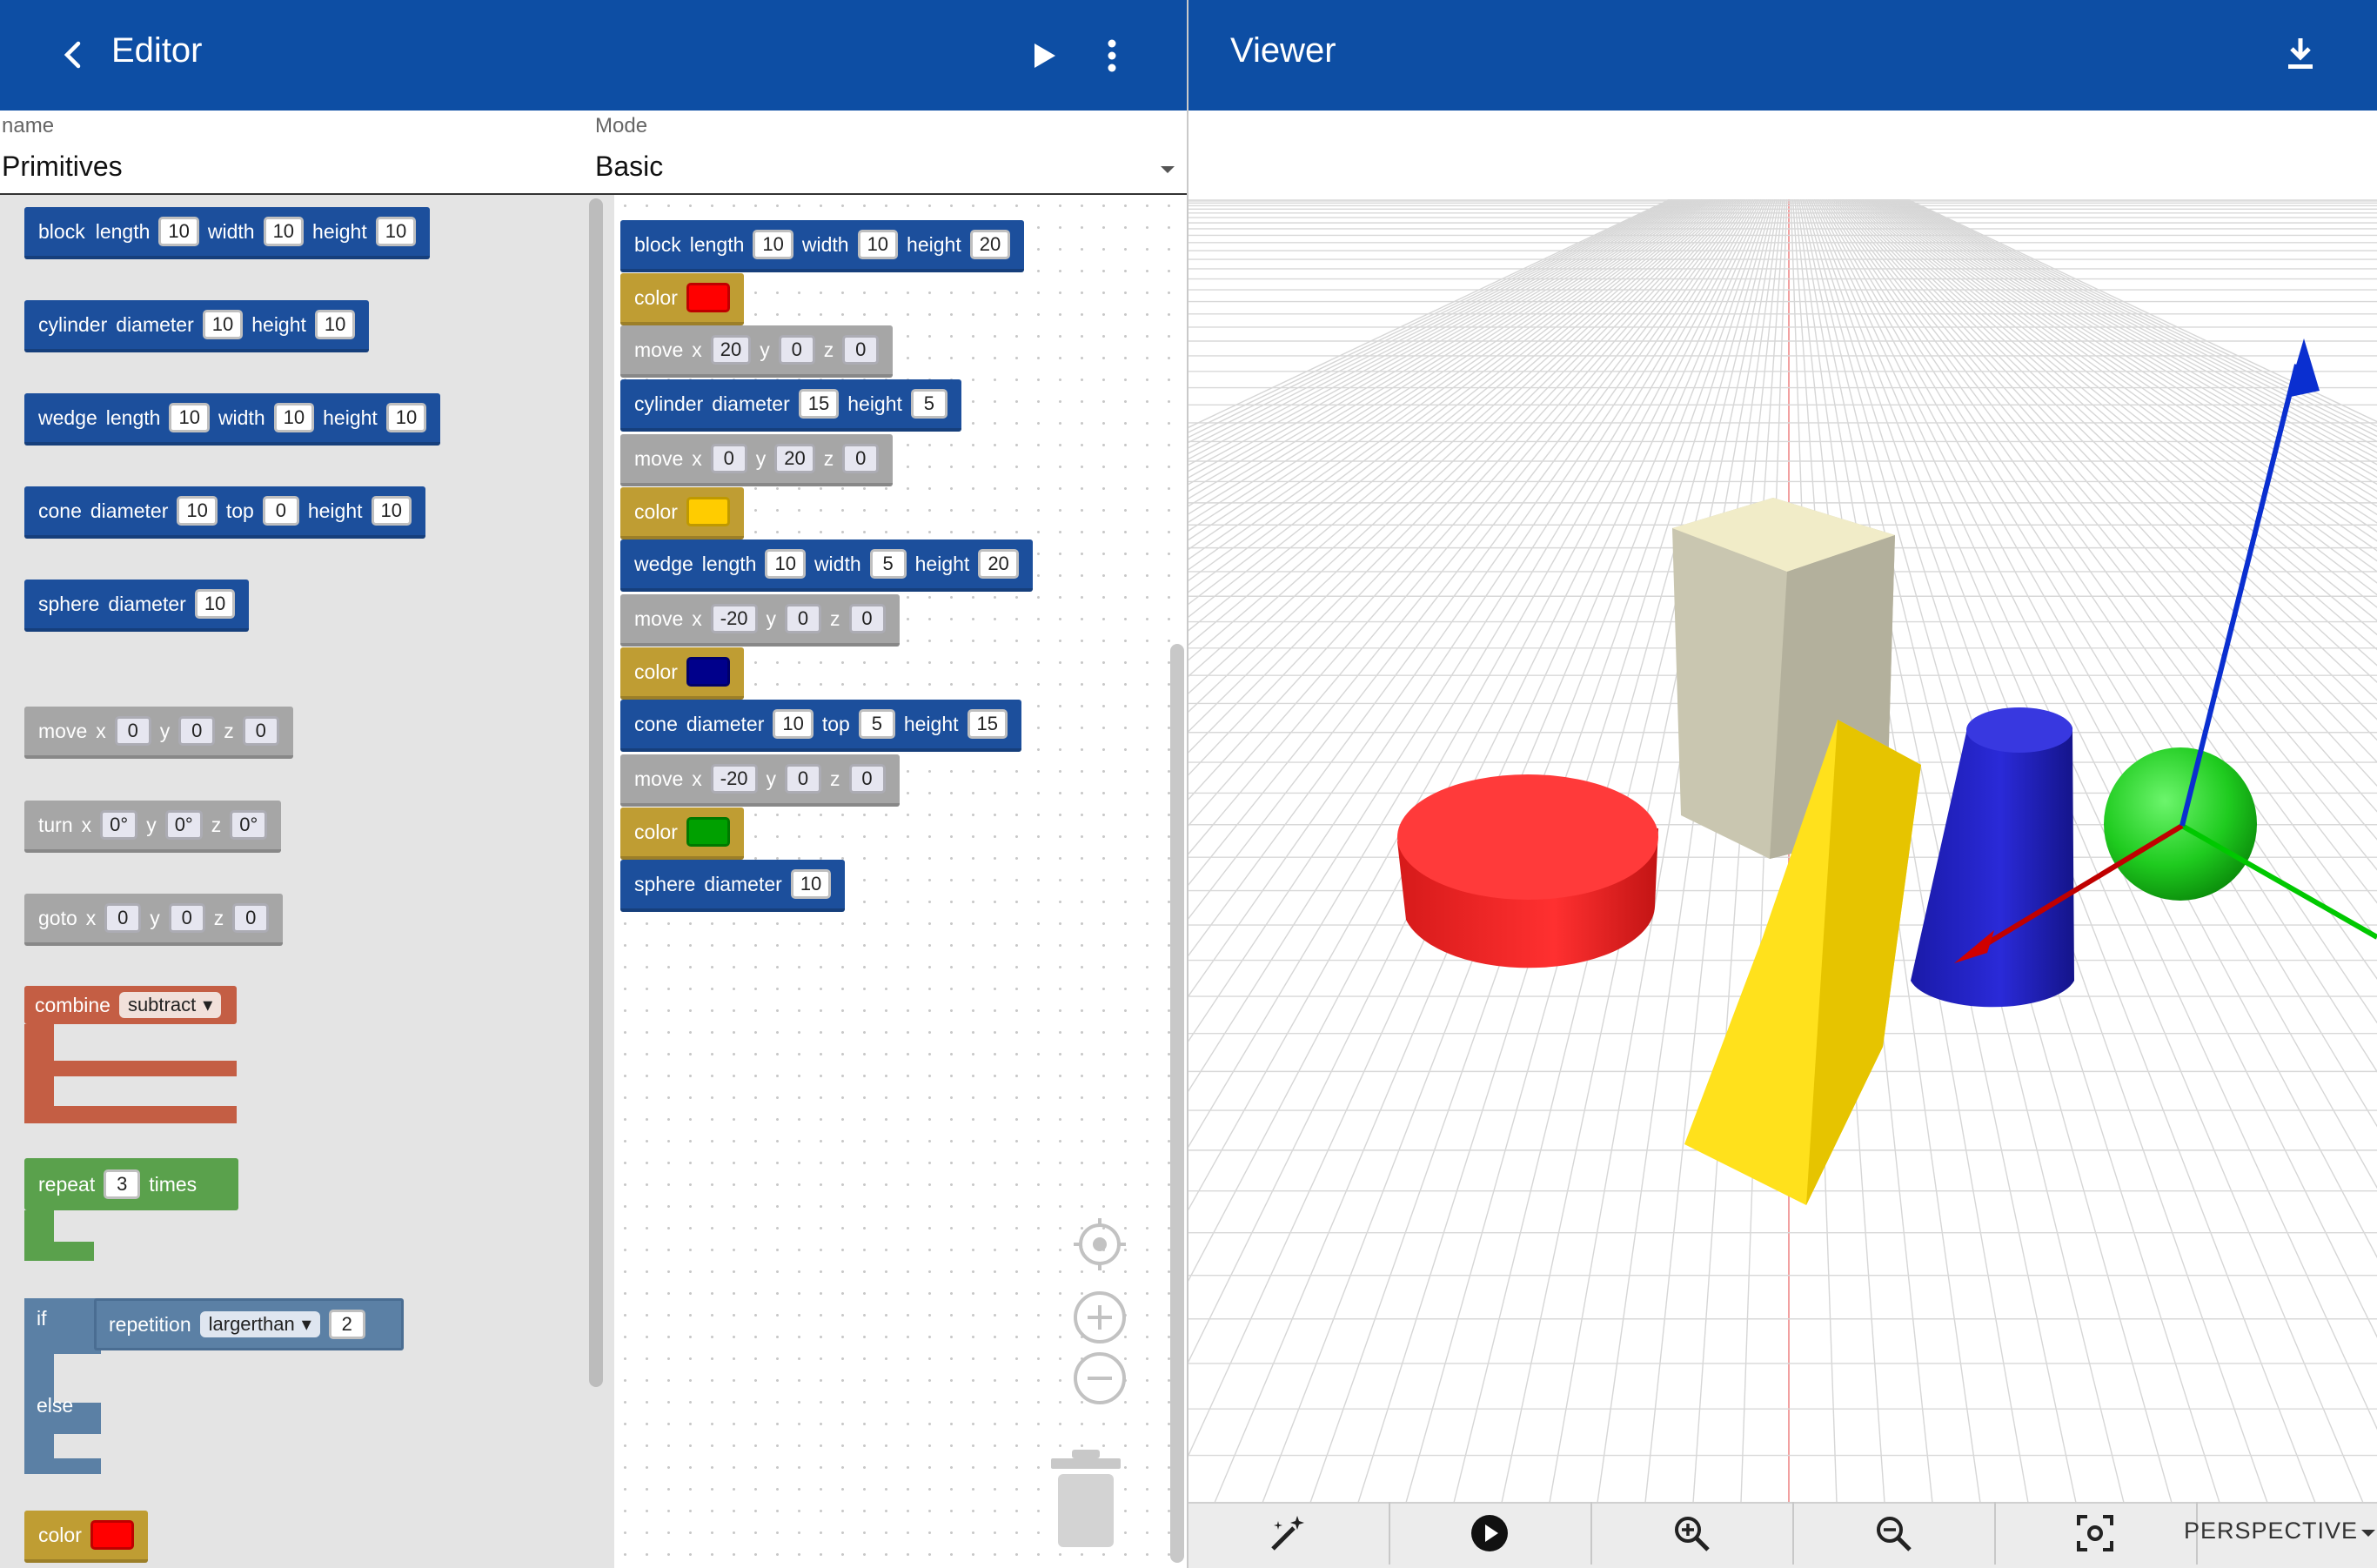 The height and width of the screenshot is (1568, 2377). Describe the element at coordinates (259, 1324) in the screenshot. I see `comparison-dropdown: largerthan ▾` at that location.